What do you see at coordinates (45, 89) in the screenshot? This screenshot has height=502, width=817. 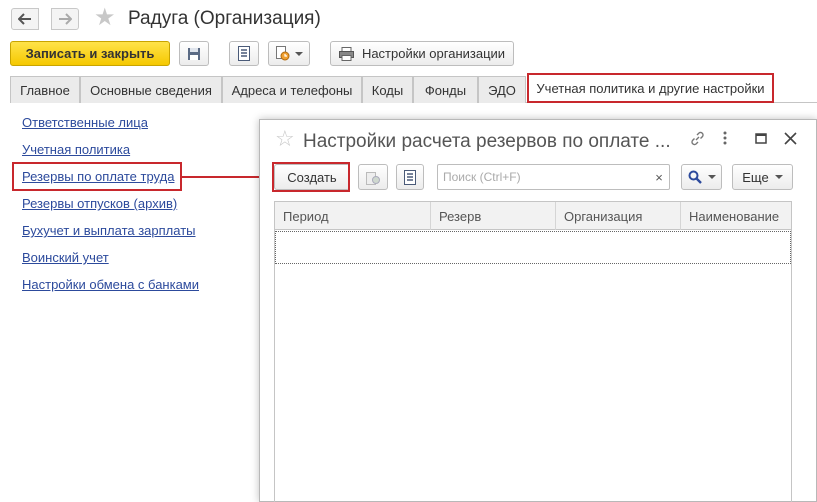 I see `tab-main: Главное` at bounding box center [45, 89].